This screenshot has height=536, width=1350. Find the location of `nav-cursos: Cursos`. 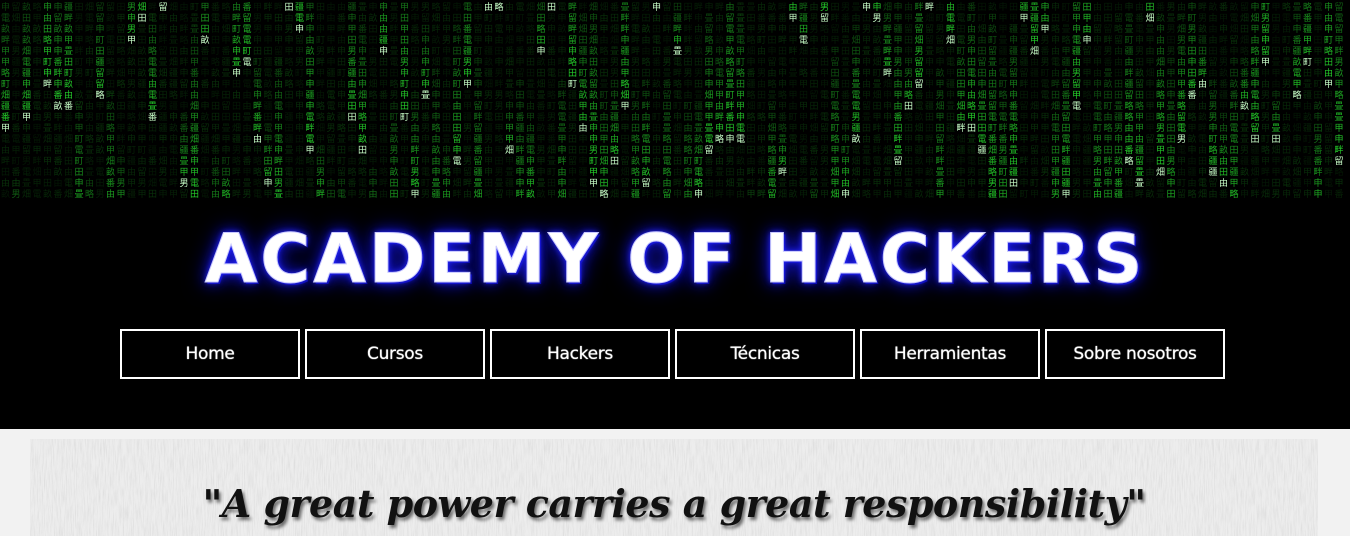

nav-cursos: Cursos is located at coordinates (395, 354).